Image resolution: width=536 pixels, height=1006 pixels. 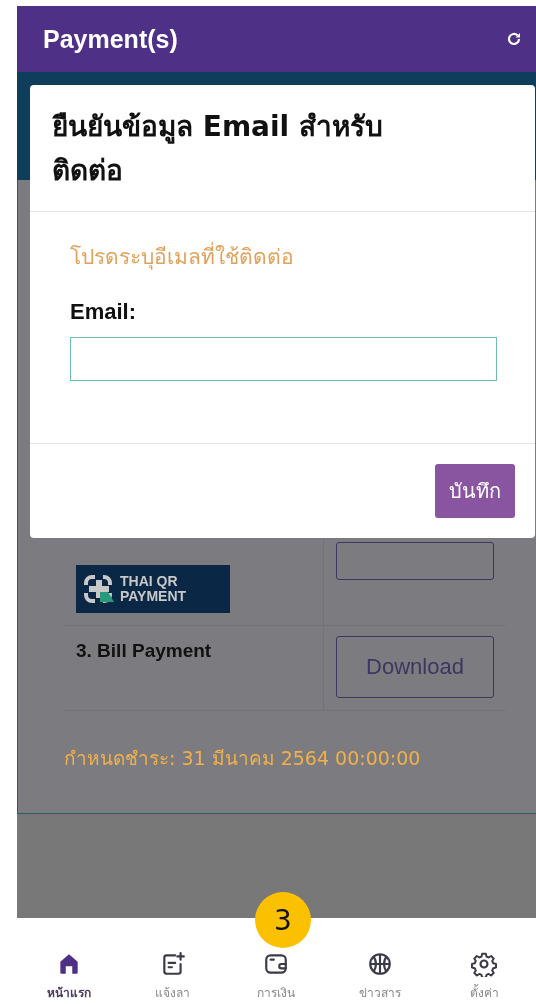 What do you see at coordinates (276, 964) in the screenshot?
I see `wallet-icon` at bounding box center [276, 964].